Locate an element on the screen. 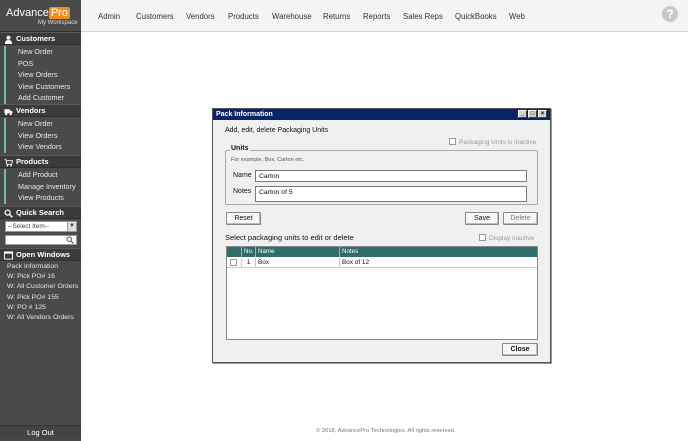 The height and width of the screenshot is (441, 688). section-quick-search: Quick Search is located at coordinates (40, 212).